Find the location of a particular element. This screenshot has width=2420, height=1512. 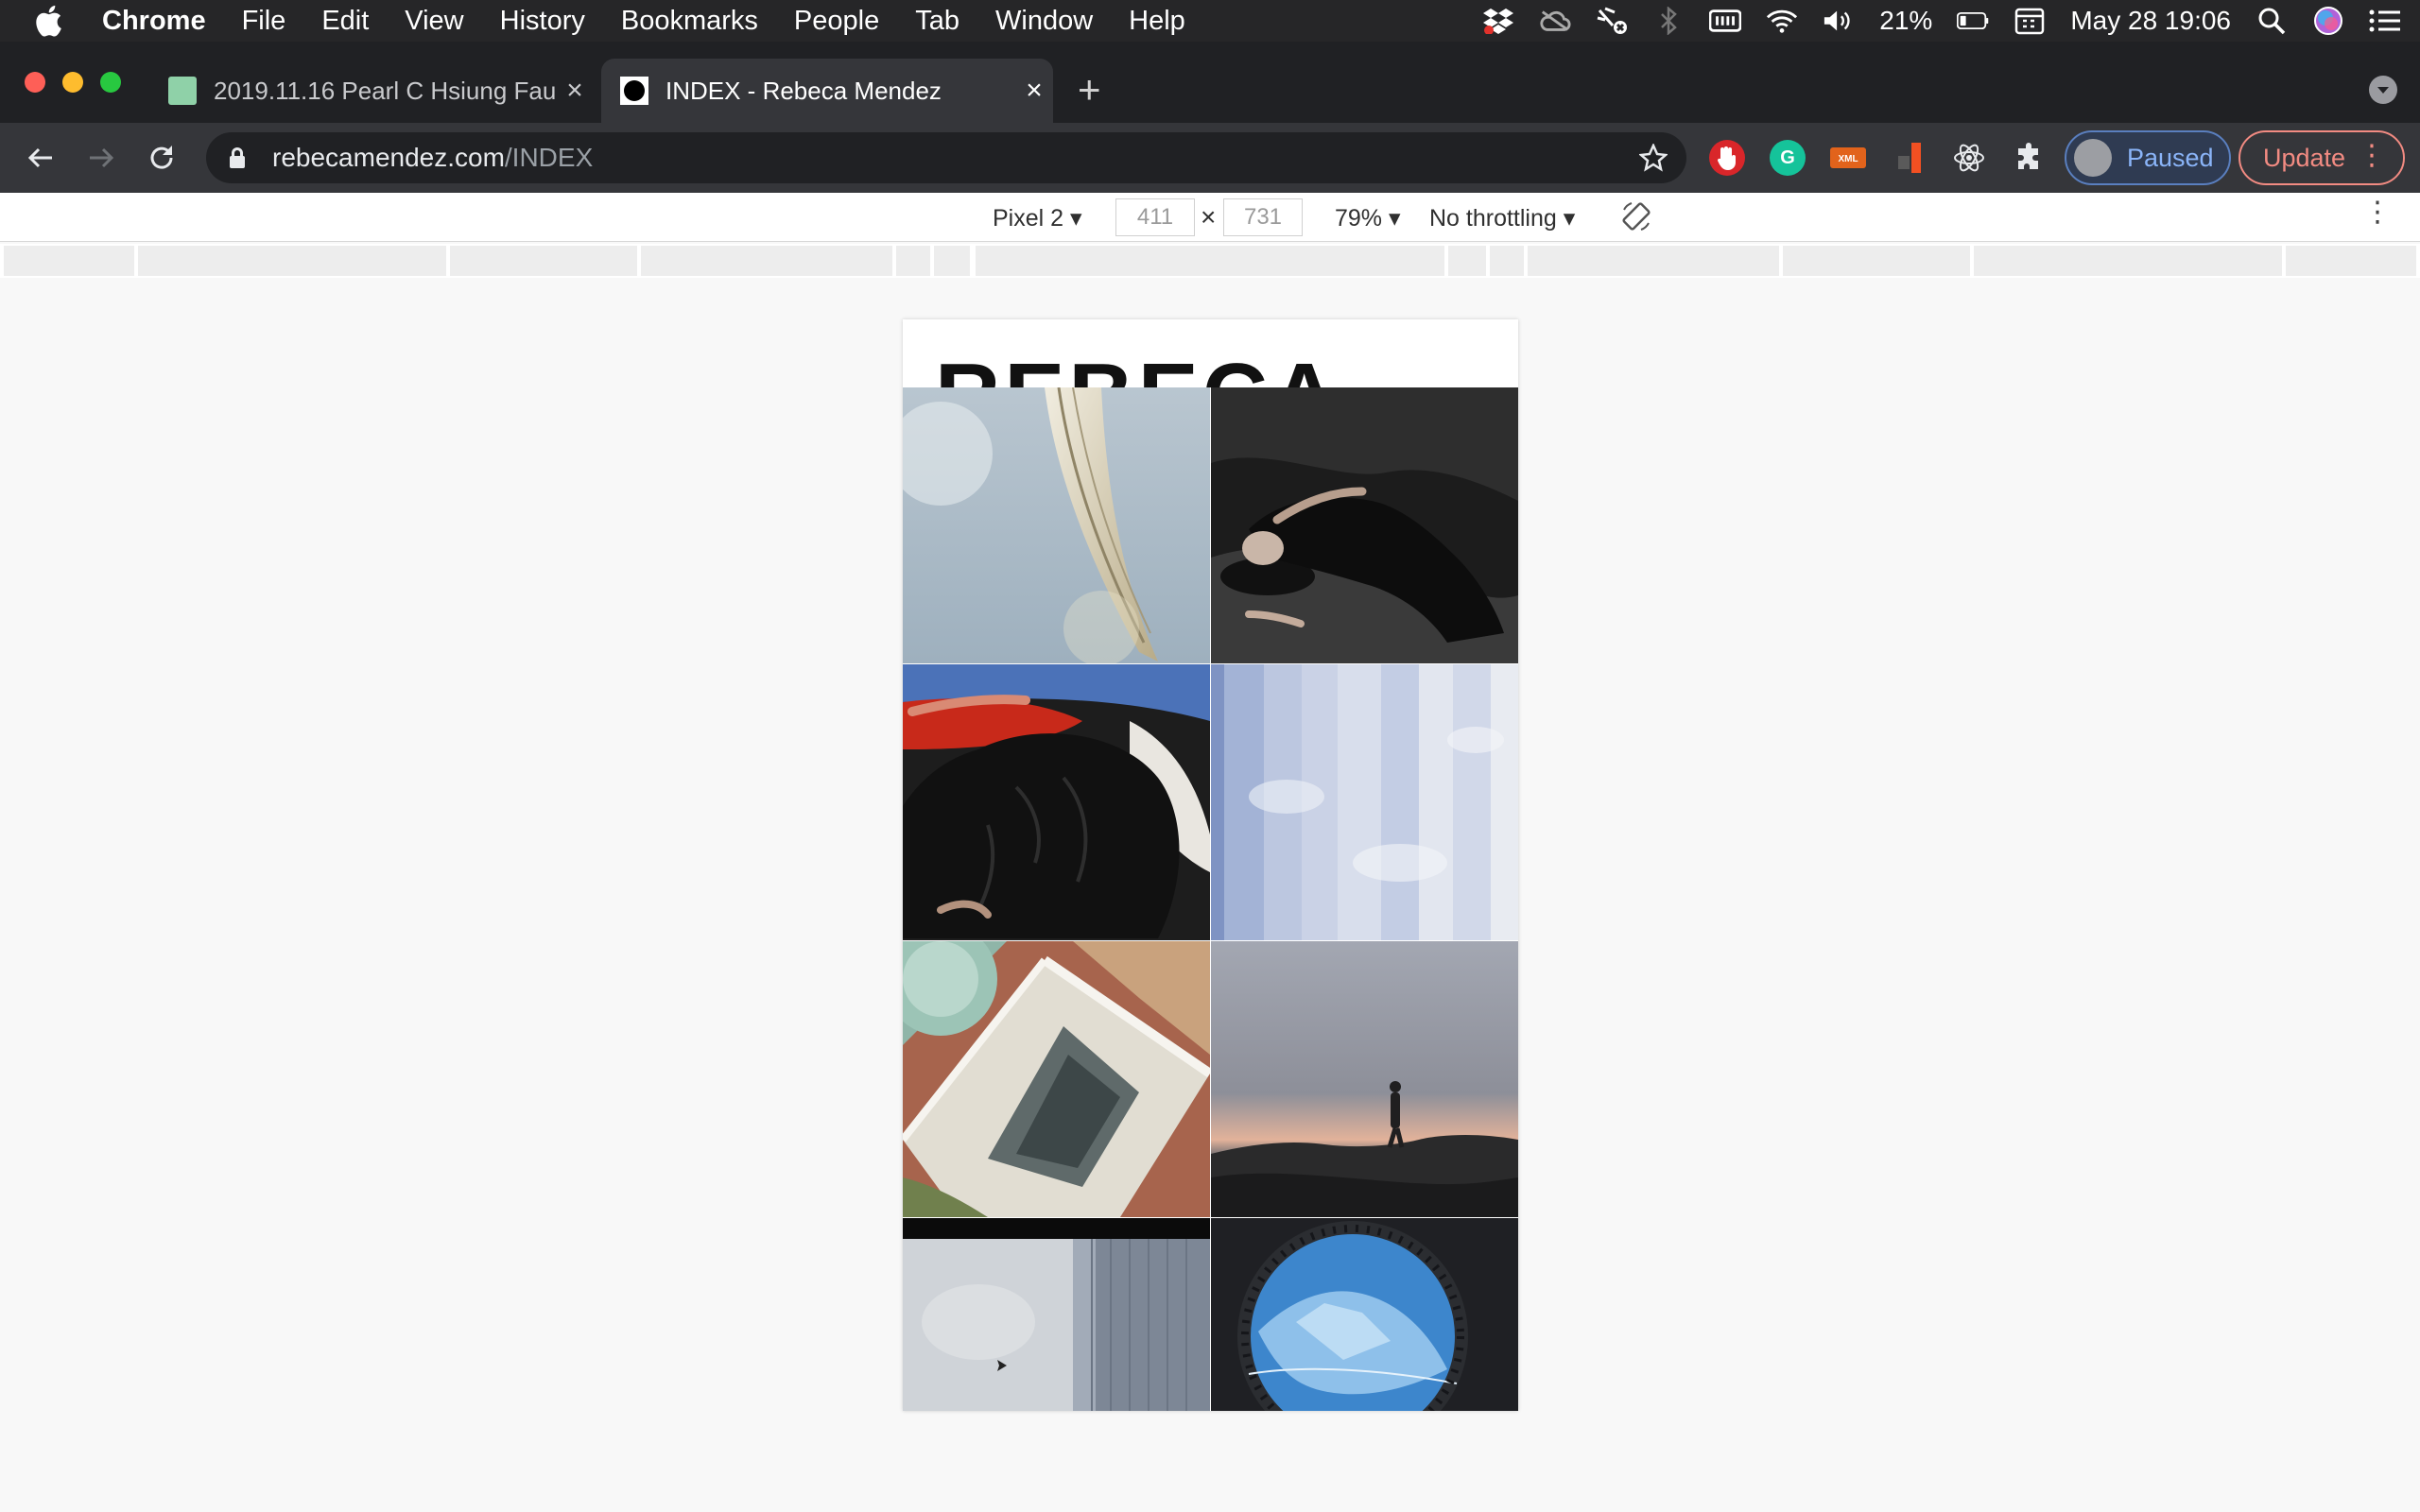

ocean-horizon-image is located at coordinates (1056, 1314).